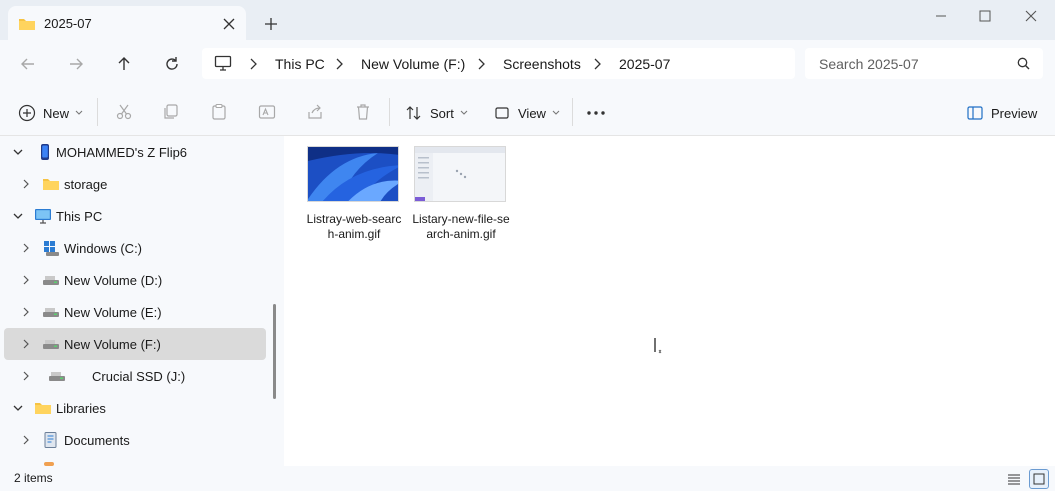  What do you see at coordinates (122, 152) in the screenshot?
I see `sidebar-item-label: MOHAMMED's Z Flip6` at bounding box center [122, 152].